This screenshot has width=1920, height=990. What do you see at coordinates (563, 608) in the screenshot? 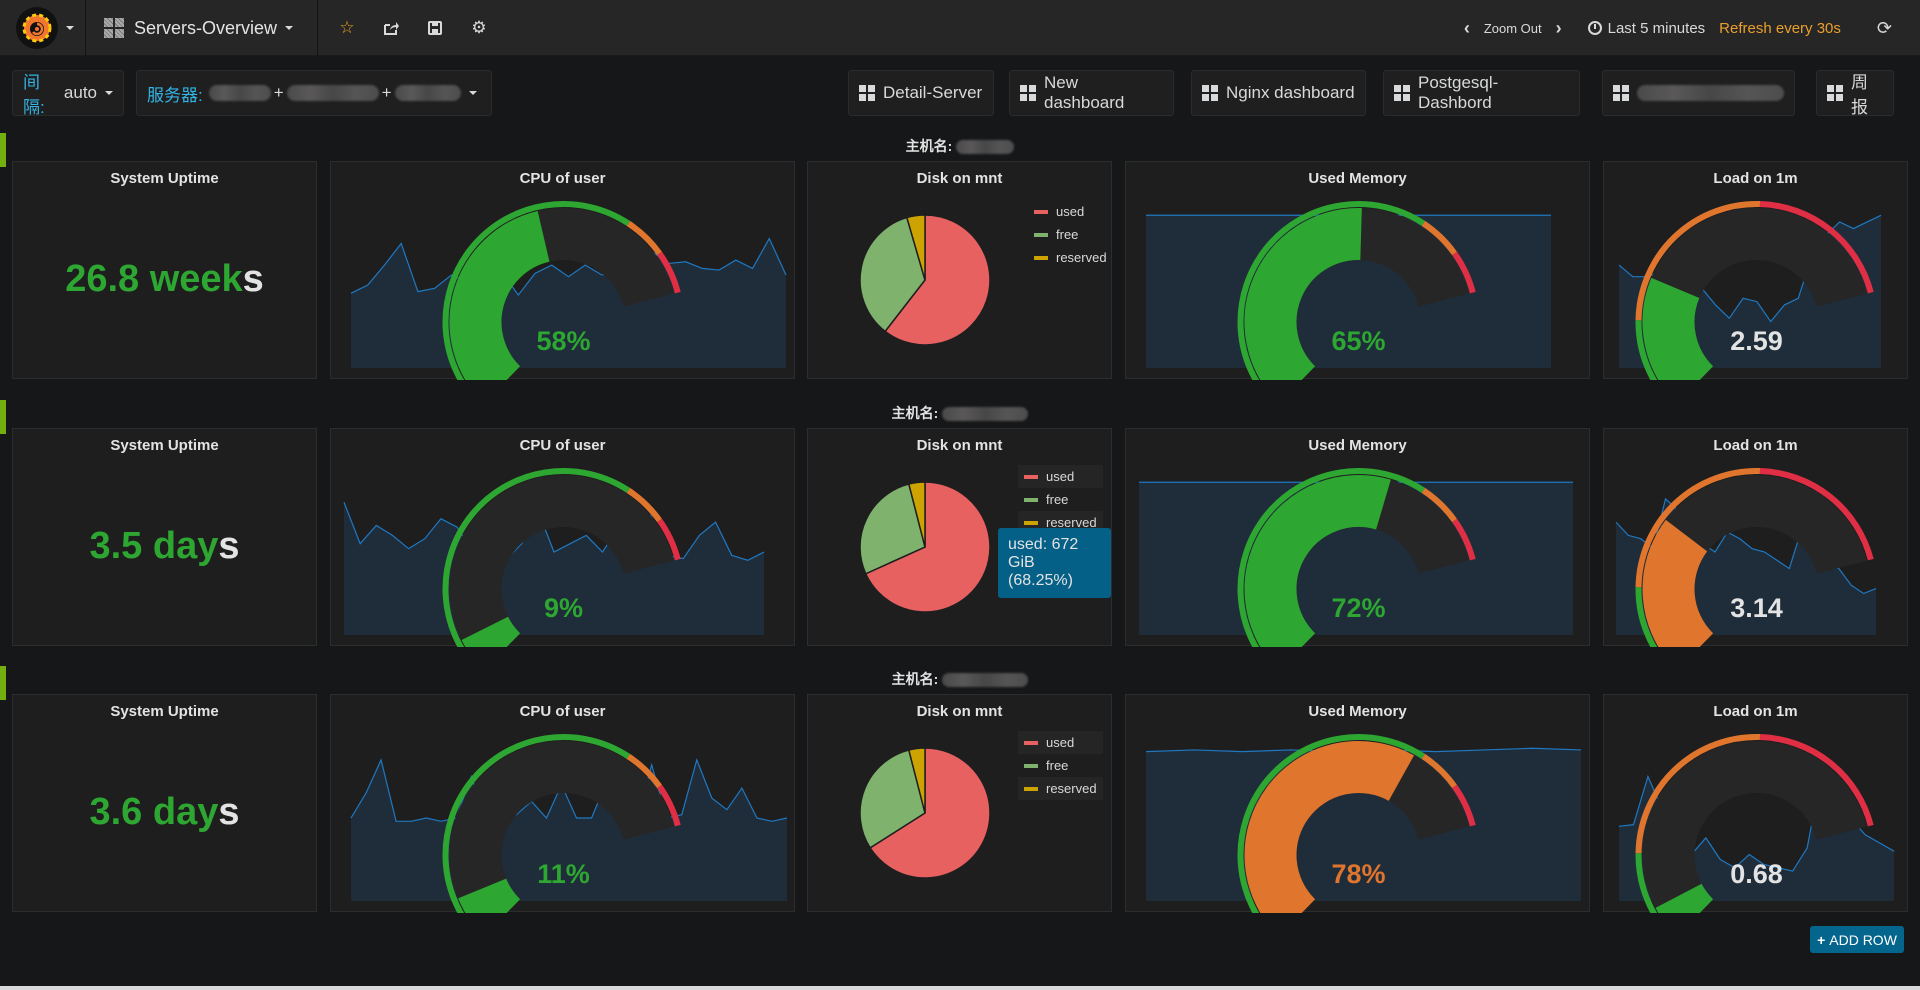
I see `cpu-gauge-value: 9%` at bounding box center [563, 608].